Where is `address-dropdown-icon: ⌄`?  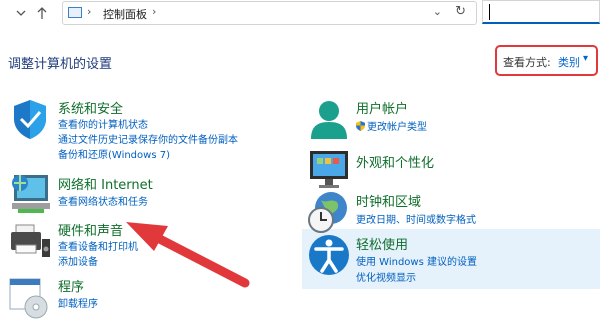
address-dropdown-icon: ⌄ is located at coordinates (437, 11).